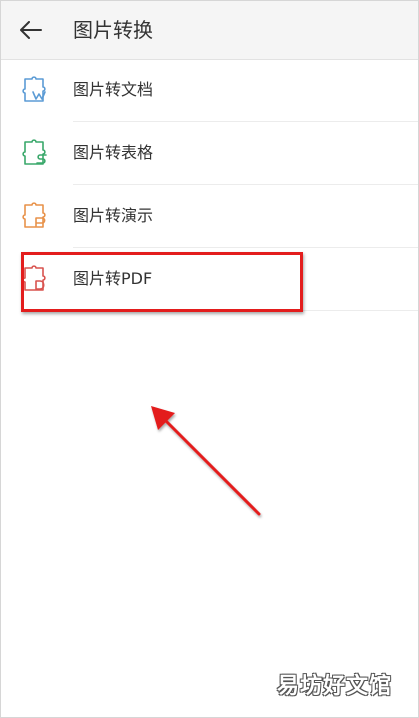  What do you see at coordinates (34, 152) in the screenshot?
I see `picture-to-sheet-icon` at bounding box center [34, 152].